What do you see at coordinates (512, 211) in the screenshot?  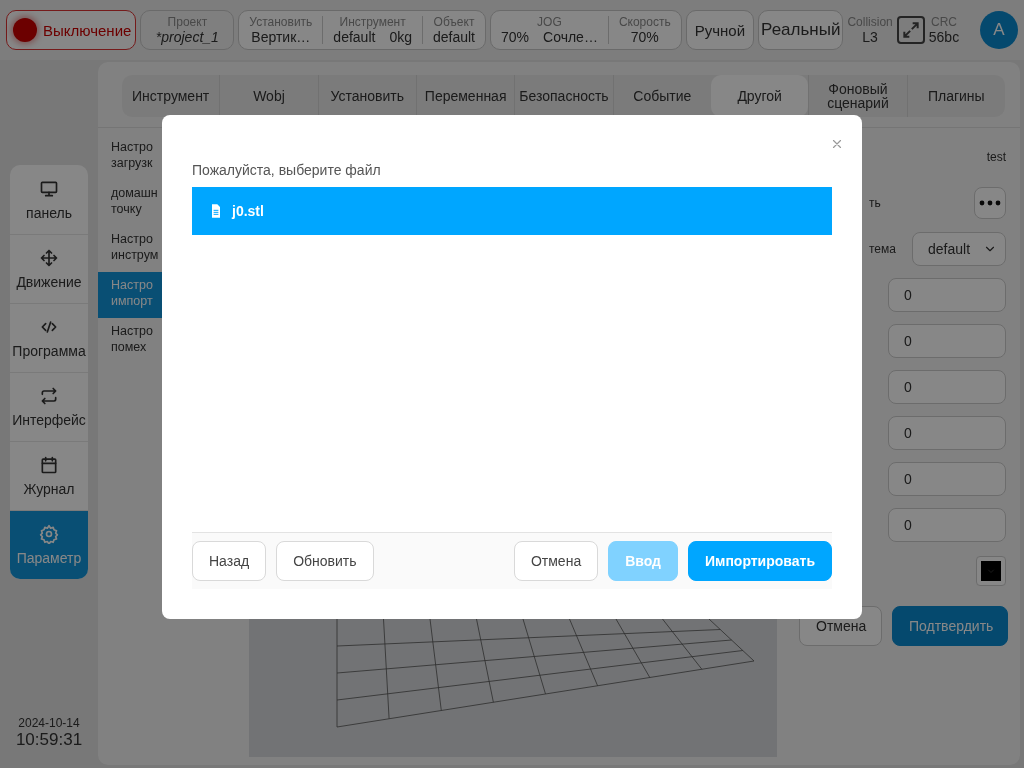 I see `file-item: j0.stl` at bounding box center [512, 211].